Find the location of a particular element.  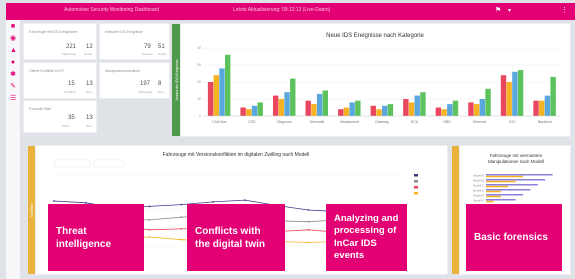

kpi-card-forensics: Forensik-Fälle 35 13 Offen Neu is located at coordinates (60, 116).